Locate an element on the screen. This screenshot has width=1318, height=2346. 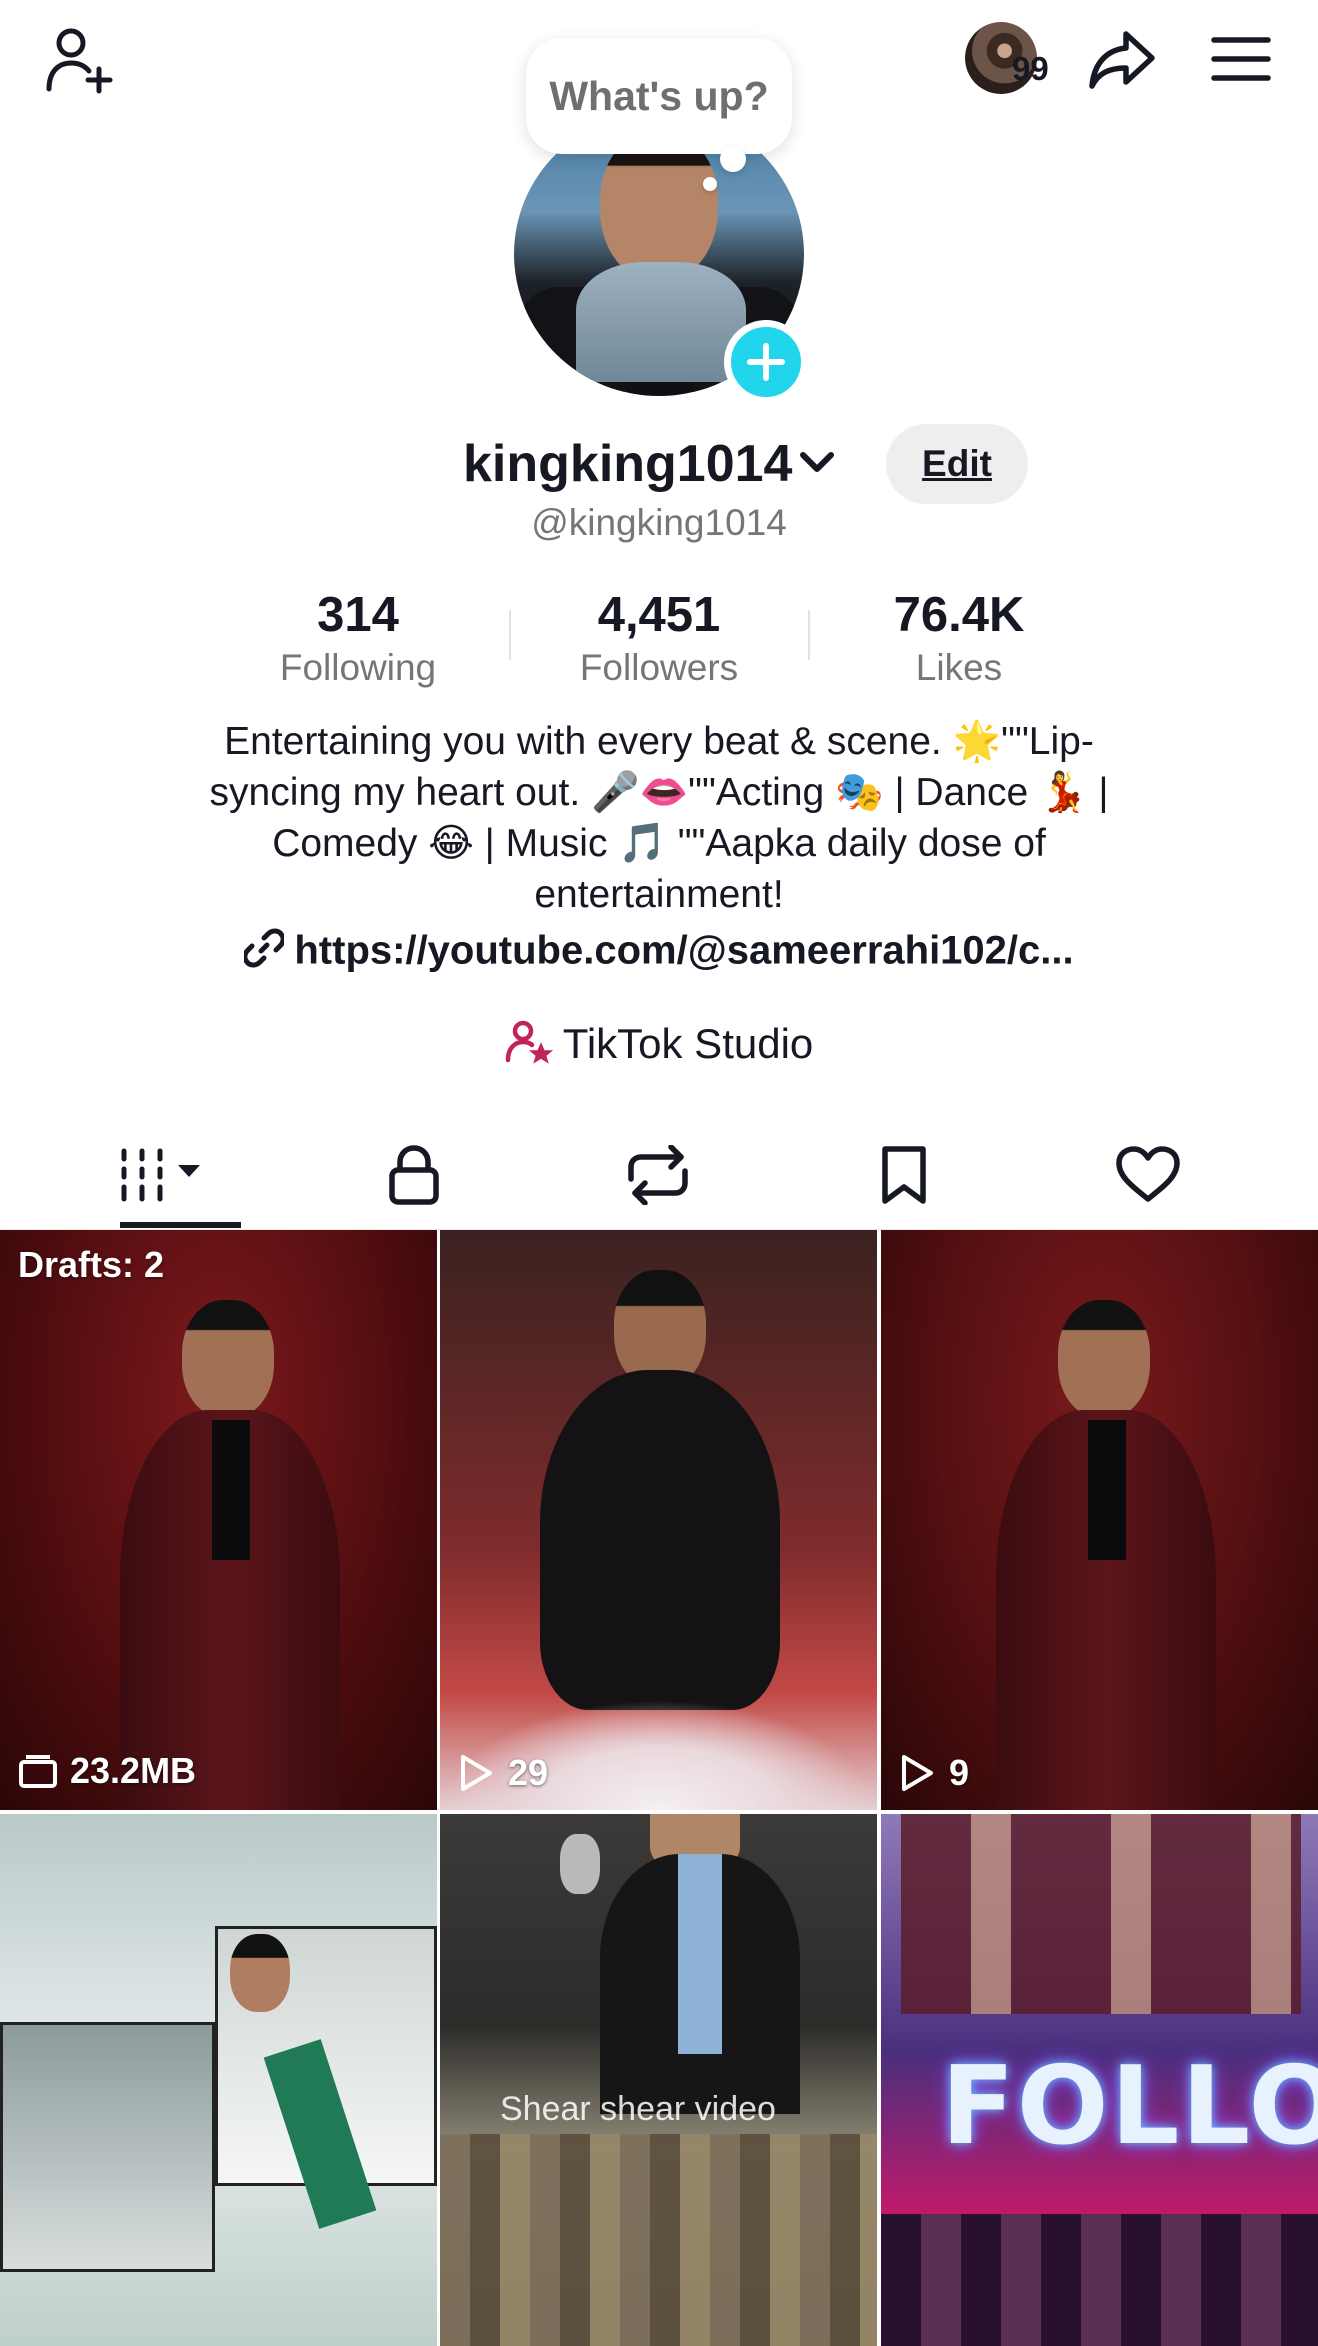
username-row: kingking1014 Edit is located at coordinates (659, 464).